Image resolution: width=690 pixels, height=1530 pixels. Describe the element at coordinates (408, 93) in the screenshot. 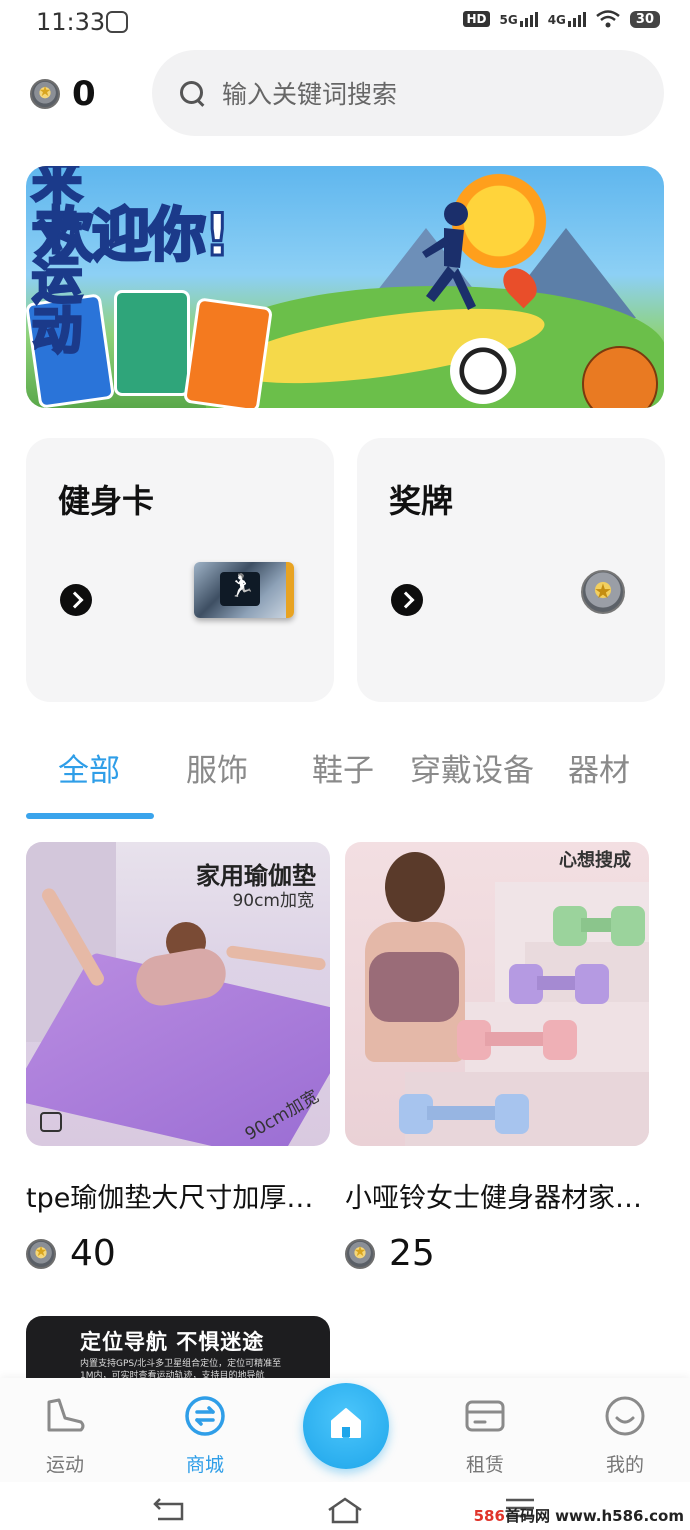

I see `search-input: 输入关键词搜索` at that location.